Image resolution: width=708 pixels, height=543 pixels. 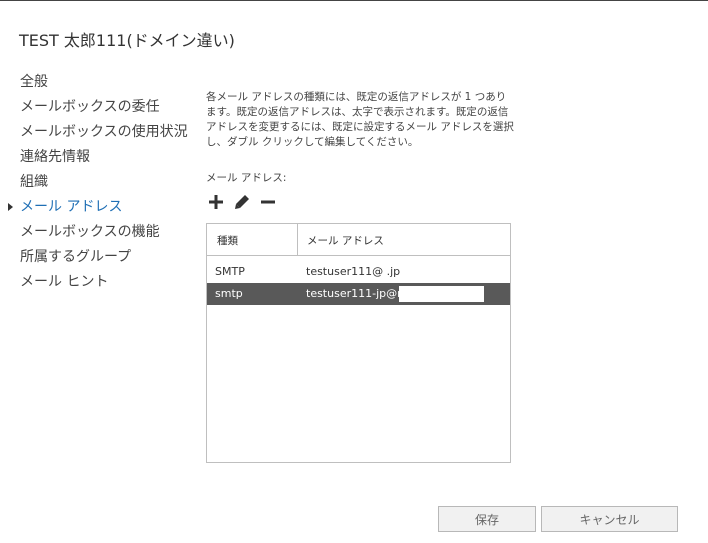 I want to click on pencil-icon, so click(x=242, y=202).